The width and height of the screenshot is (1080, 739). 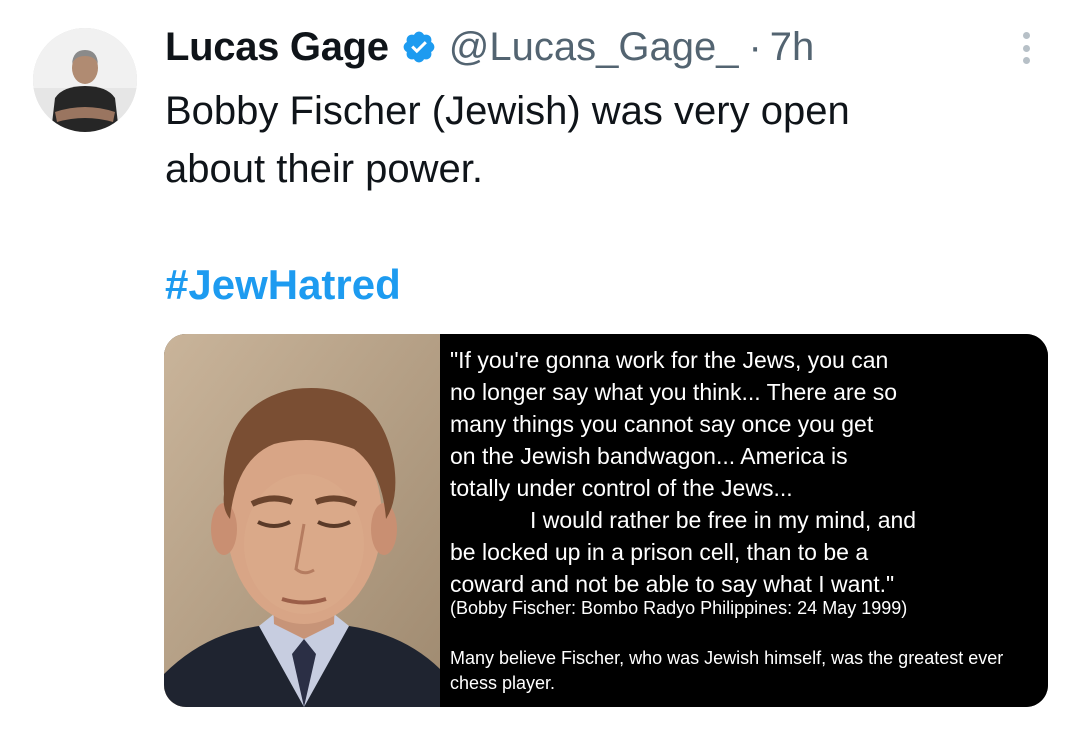 I want to click on tweet-text-line: about their power., so click(x=324, y=169).